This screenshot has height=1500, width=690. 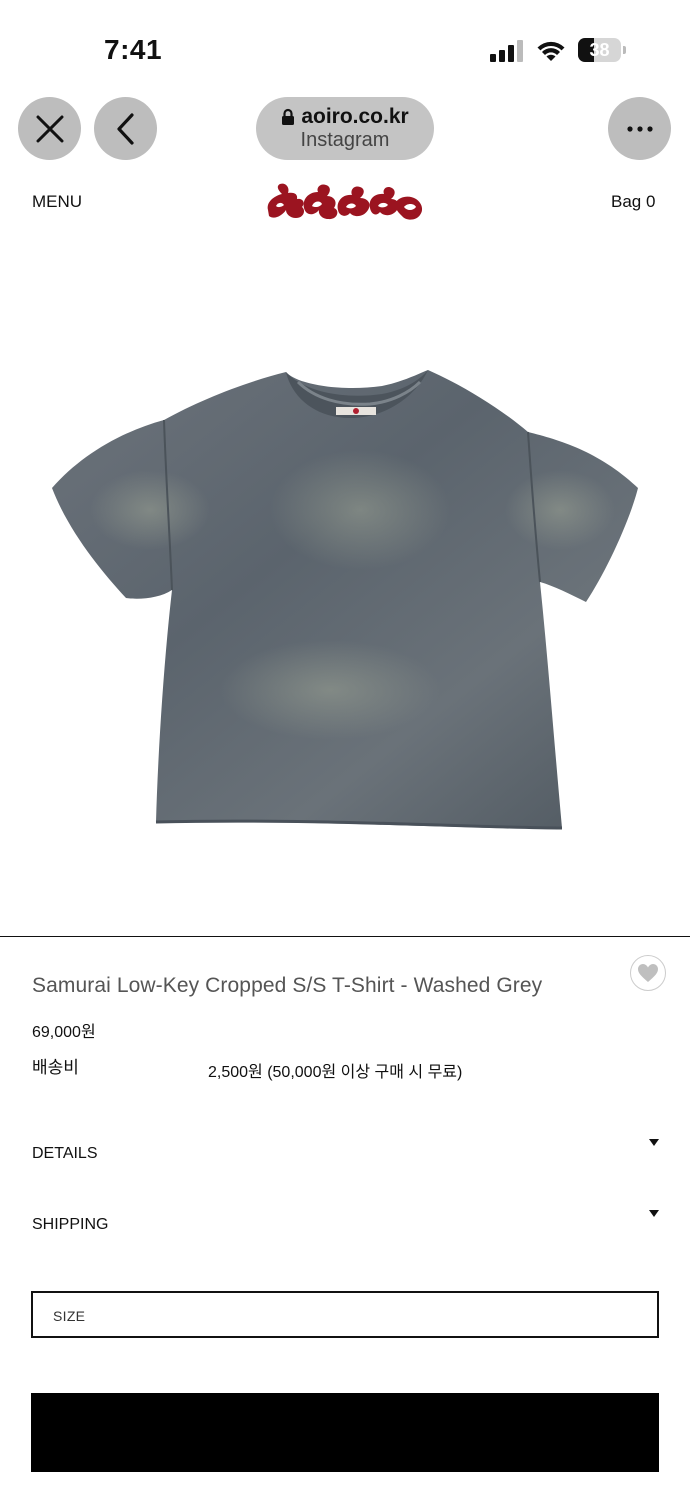 What do you see at coordinates (345, 203) in the screenshot?
I see `brand-logo` at bounding box center [345, 203].